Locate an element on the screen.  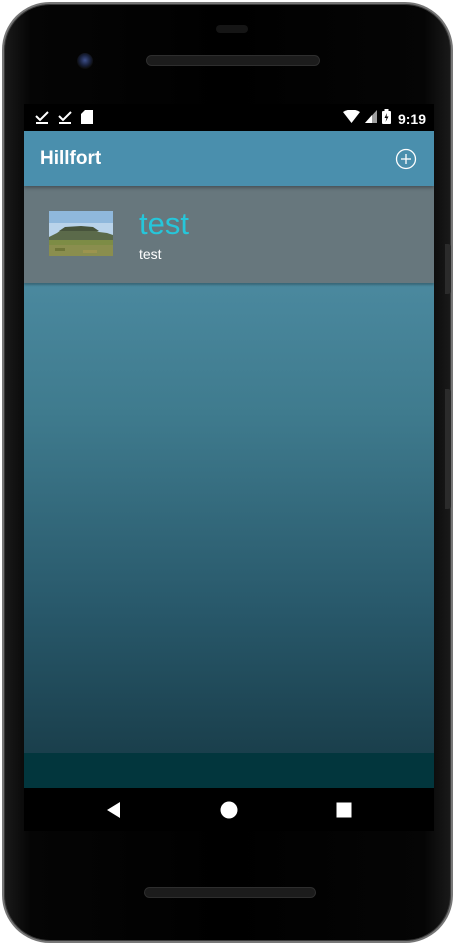
battery-charging-icon is located at coordinates (386, 119).